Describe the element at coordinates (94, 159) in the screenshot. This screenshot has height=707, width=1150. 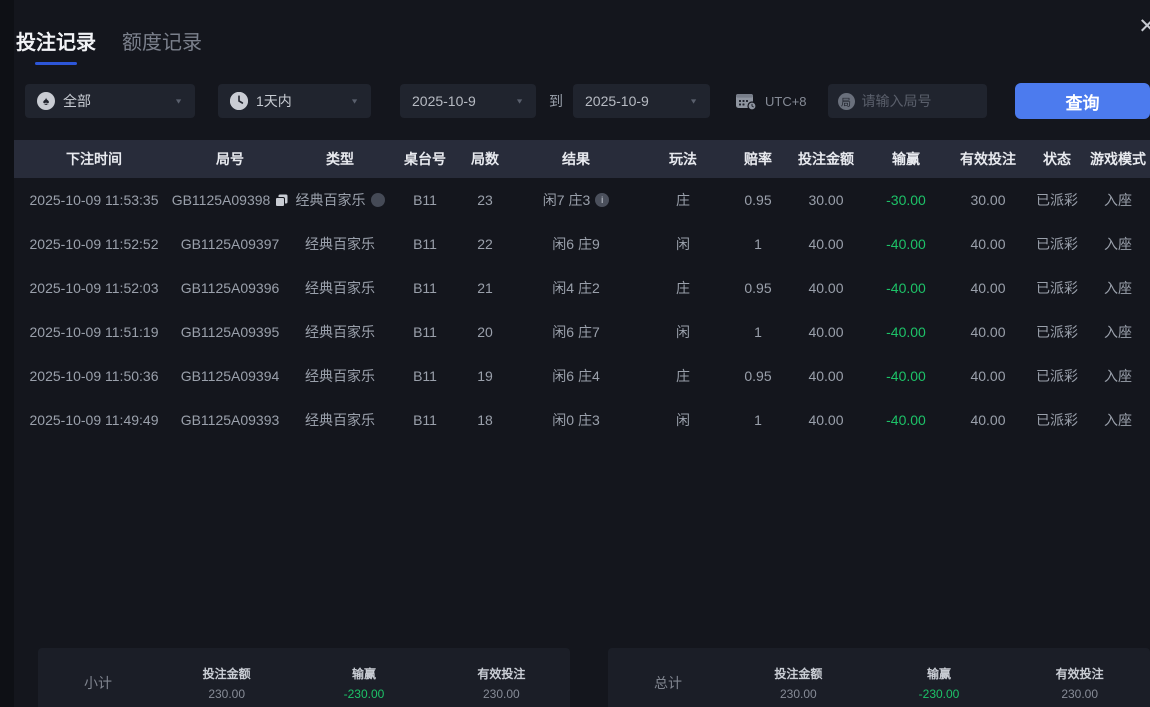
I see `col-header-time: 下注时间` at that location.